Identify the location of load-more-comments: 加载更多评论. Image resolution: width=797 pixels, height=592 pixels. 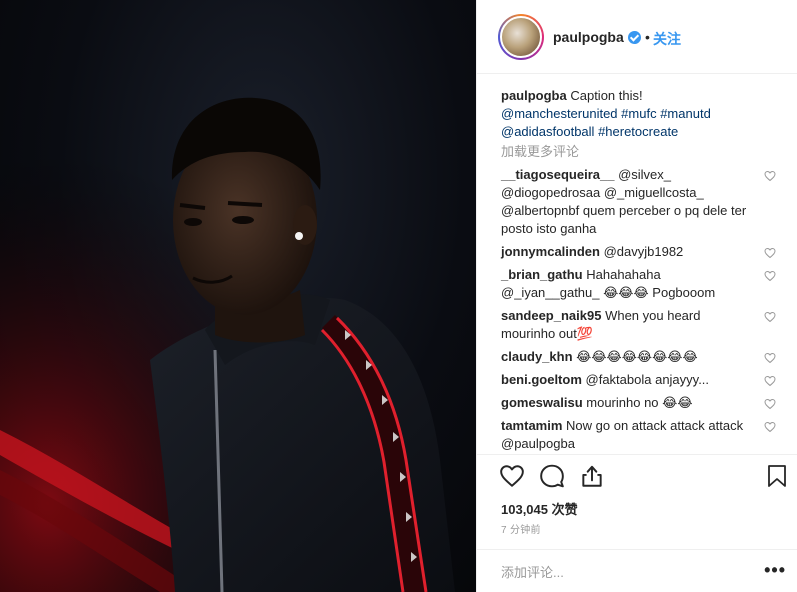
(637, 152).